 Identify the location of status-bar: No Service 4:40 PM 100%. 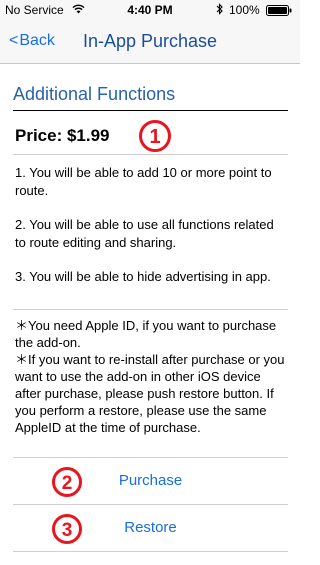
(150, 10).